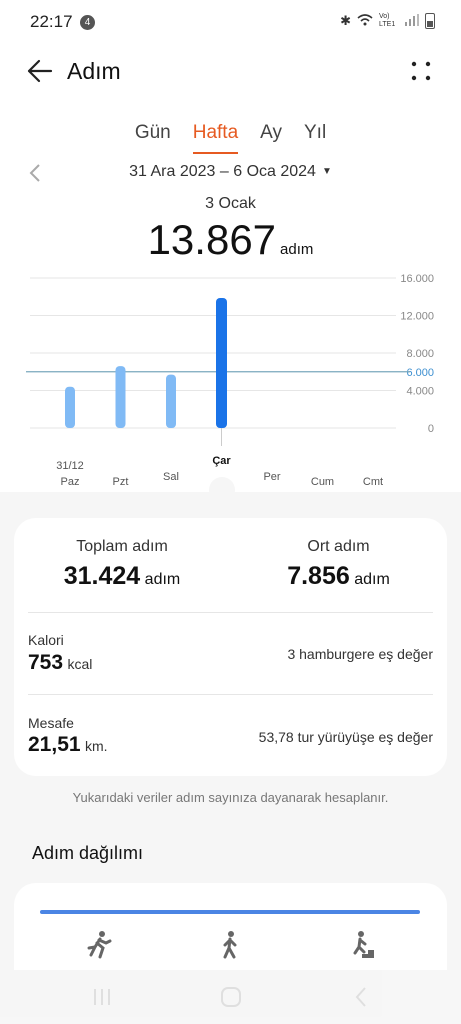  Describe the element at coordinates (360, 654) in the screenshot. I see `calories-equivalent: 3 hamburgere eş değer` at that location.